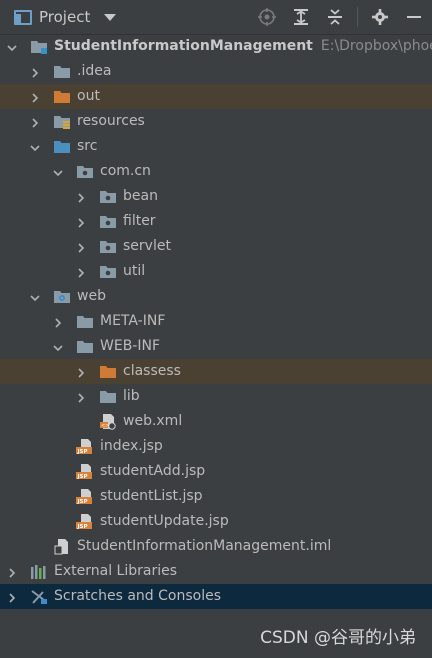 This screenshot has width=432, height=658. I want to click on tree-row-text: bean, so click(140, 196).